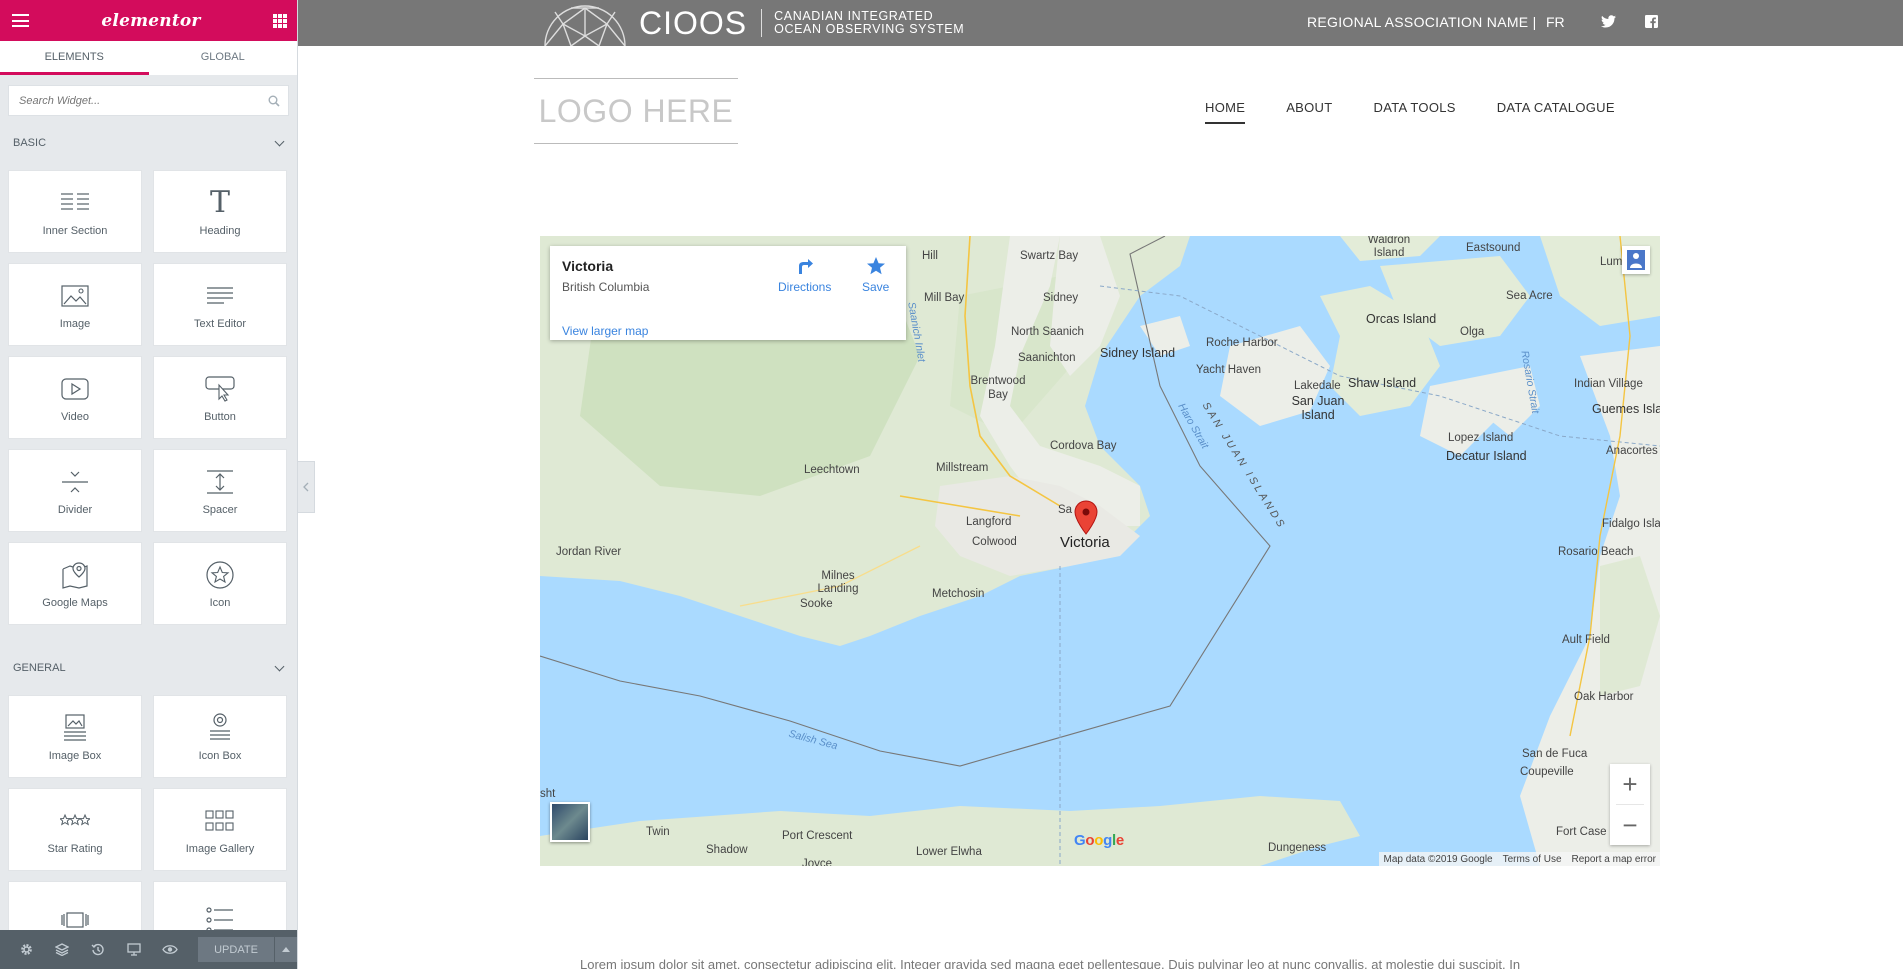 The width and height of the screenshot is (1903, 969). I want to click on widget-divider: Divider, so click(75, 490).